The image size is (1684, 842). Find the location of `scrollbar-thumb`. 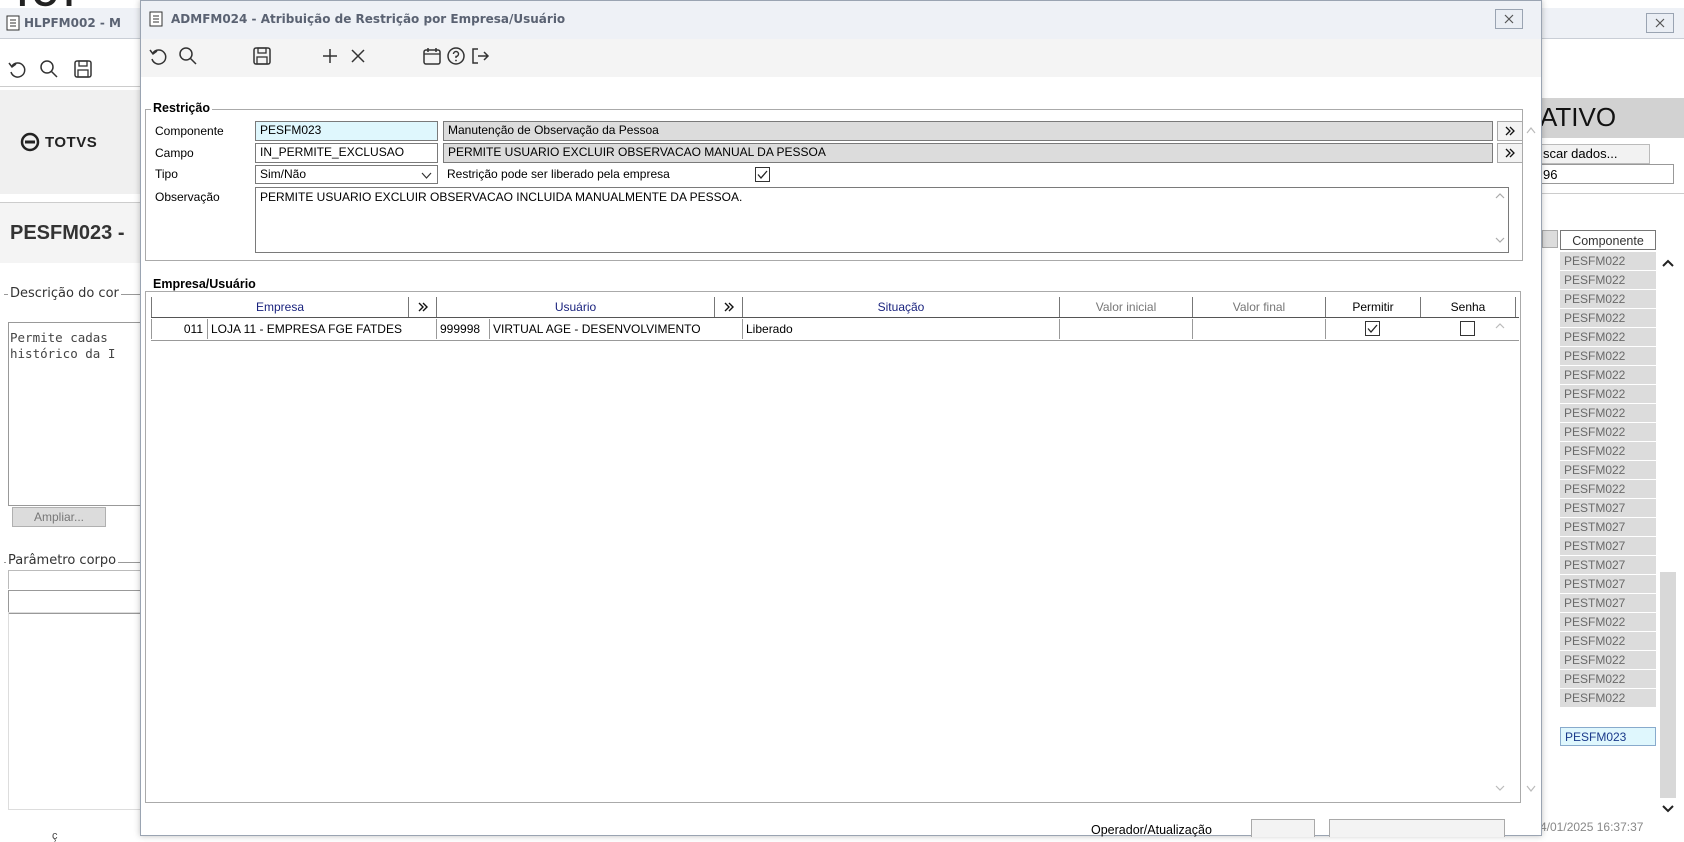

scrollbar-thumb is located at coordinates (1668, 685).